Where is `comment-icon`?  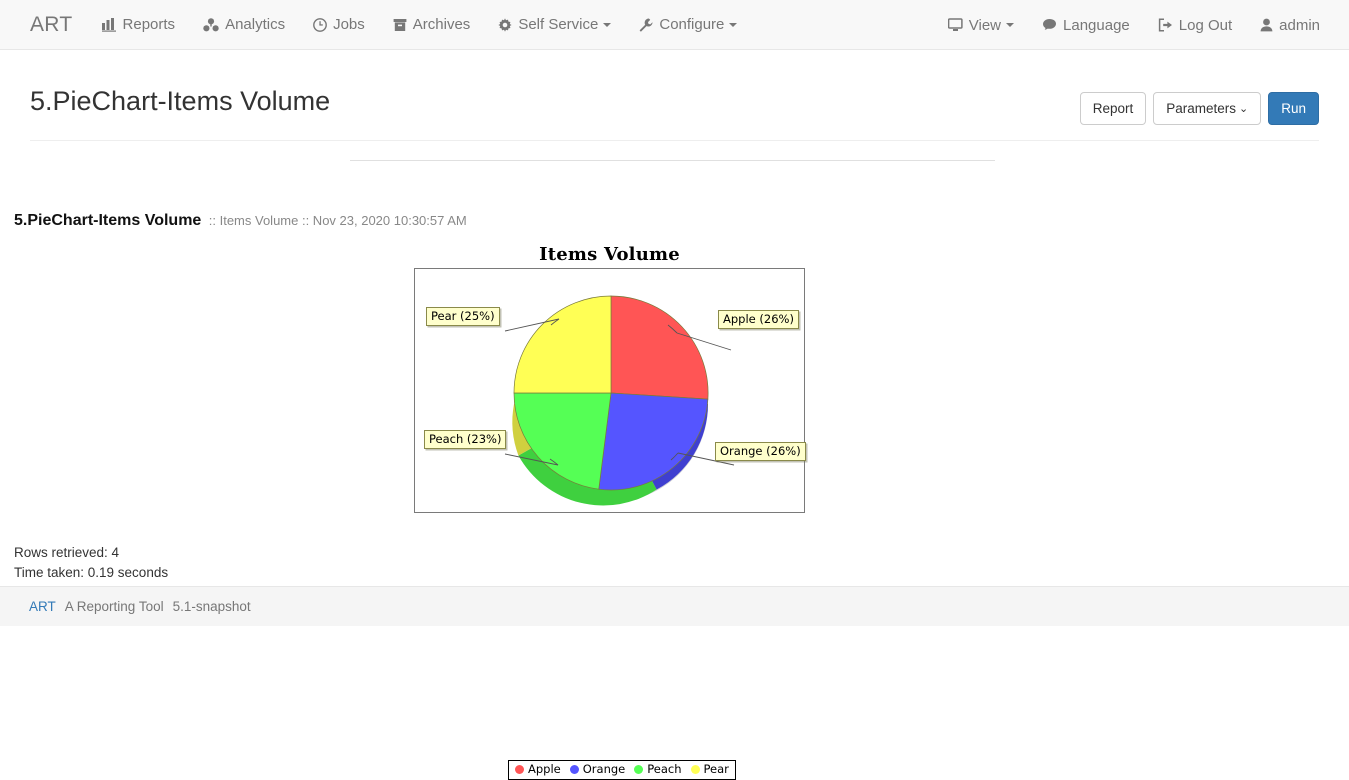 comment-icon is located at coordinates (1049, 25).